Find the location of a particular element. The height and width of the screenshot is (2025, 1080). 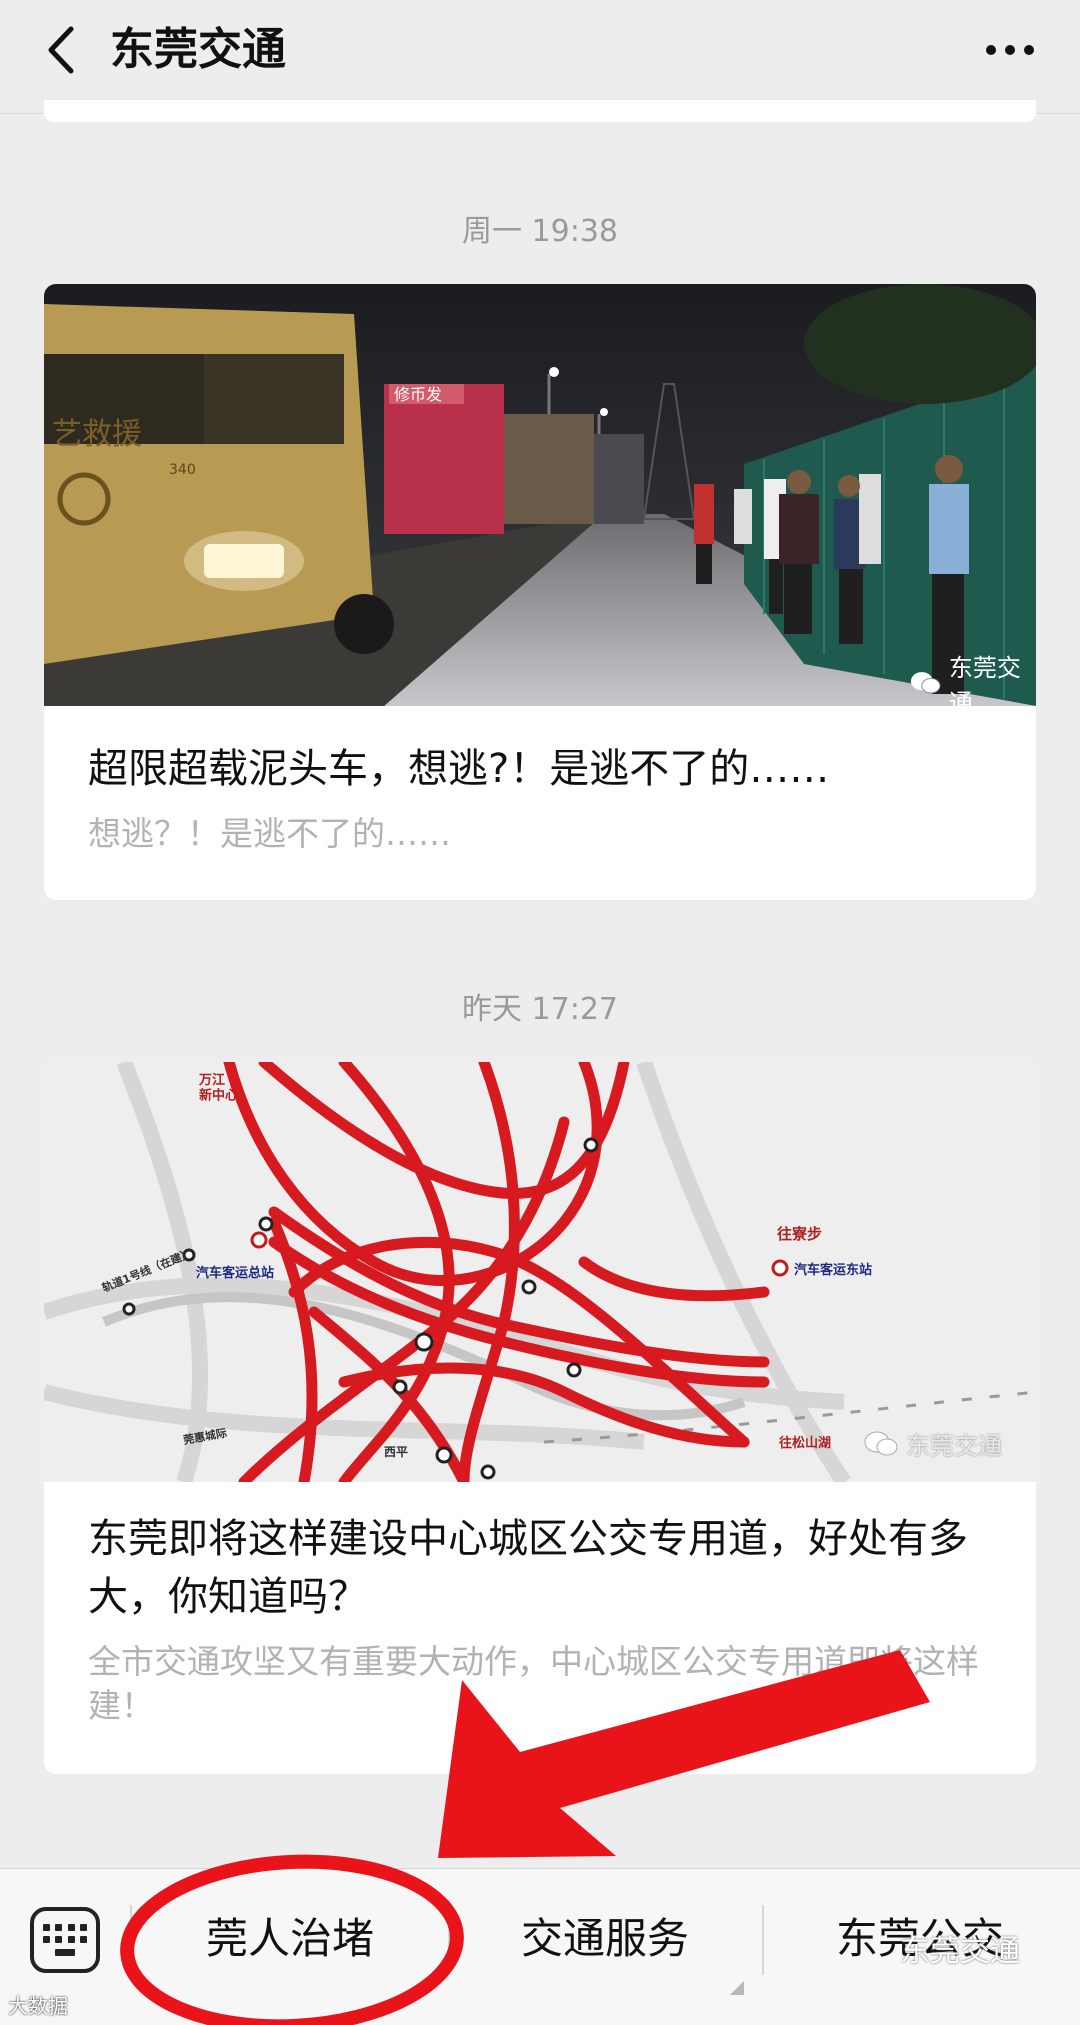

corner-watermark: 大数据 is located at coordinates (38, 2006).